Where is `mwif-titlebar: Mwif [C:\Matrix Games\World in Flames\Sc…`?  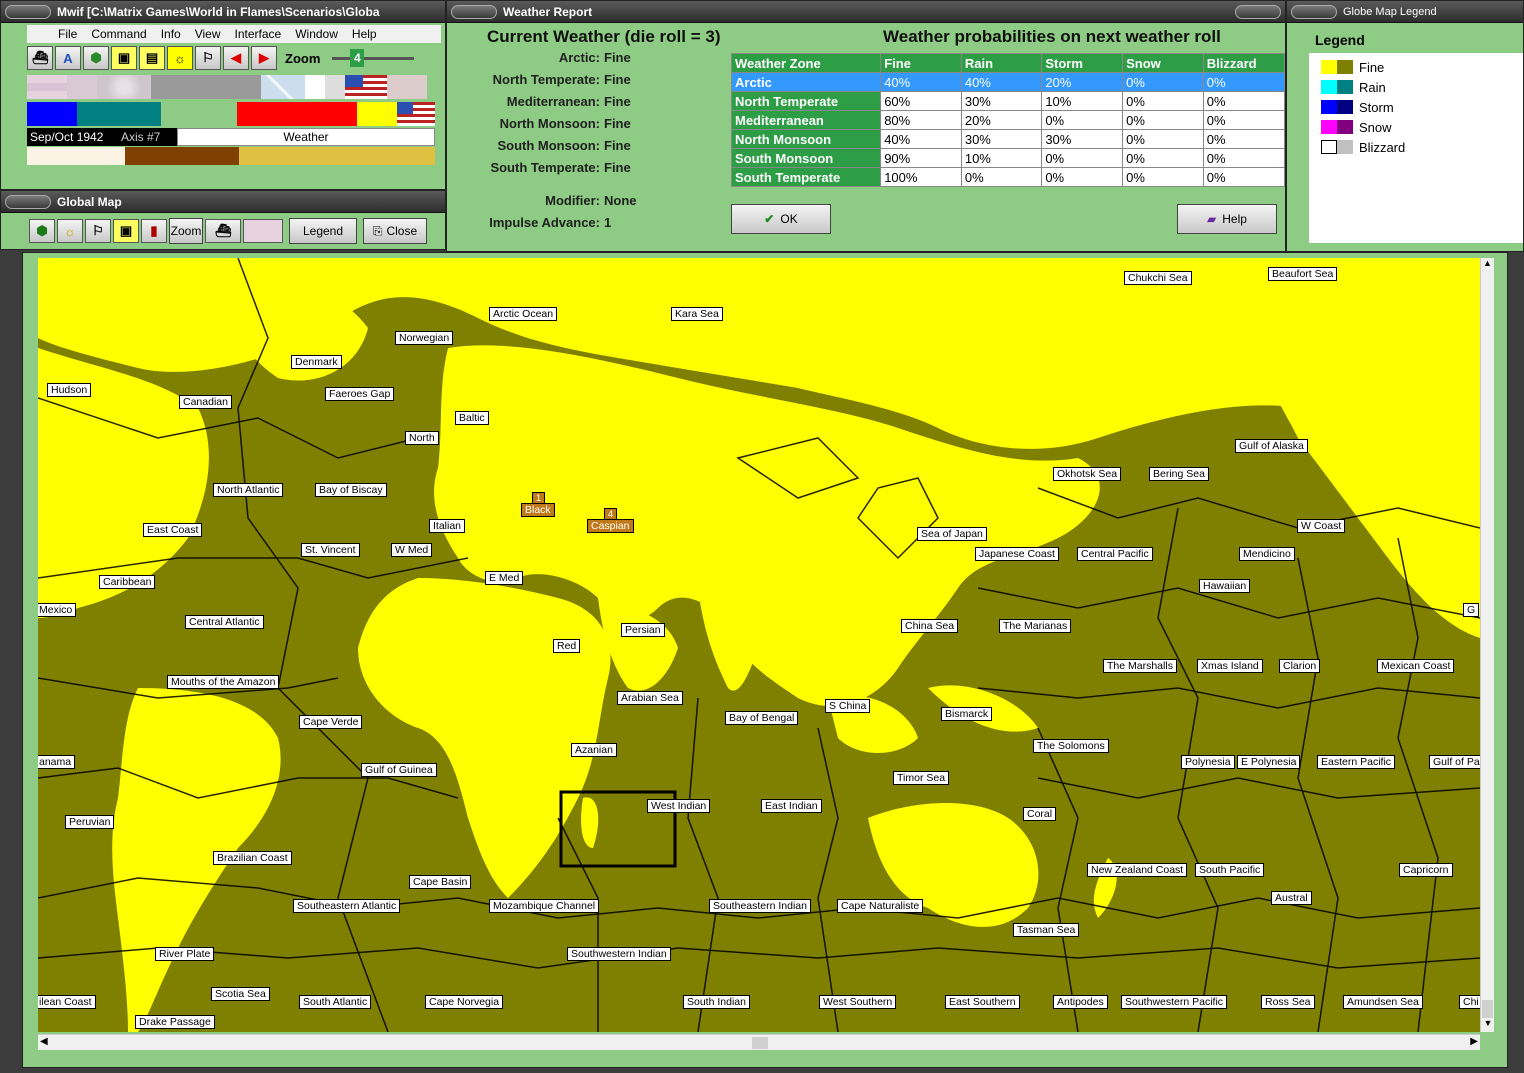
mwif-titlebar: Mwif [C:\Matrix Games\World in Flames\Sc… is located at coordinates (223, 12).